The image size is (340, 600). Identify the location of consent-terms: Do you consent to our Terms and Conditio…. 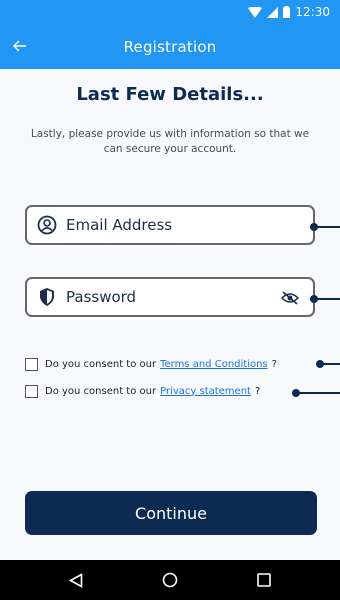
(151, 364).